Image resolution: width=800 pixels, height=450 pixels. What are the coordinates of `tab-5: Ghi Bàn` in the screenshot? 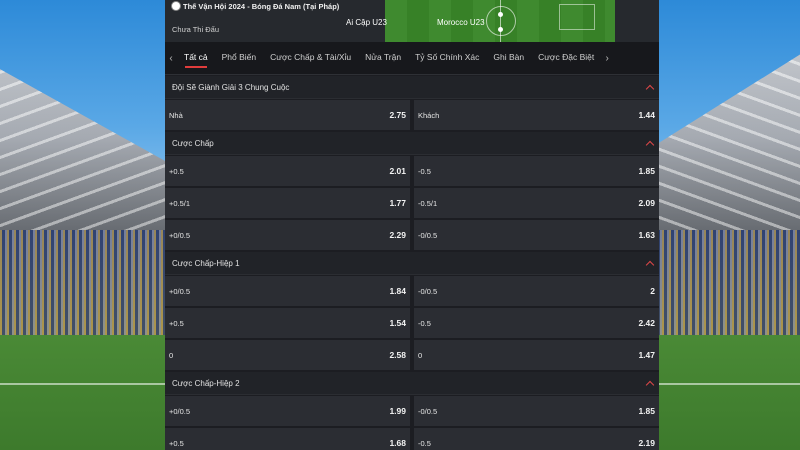 It's located at (508, 58).